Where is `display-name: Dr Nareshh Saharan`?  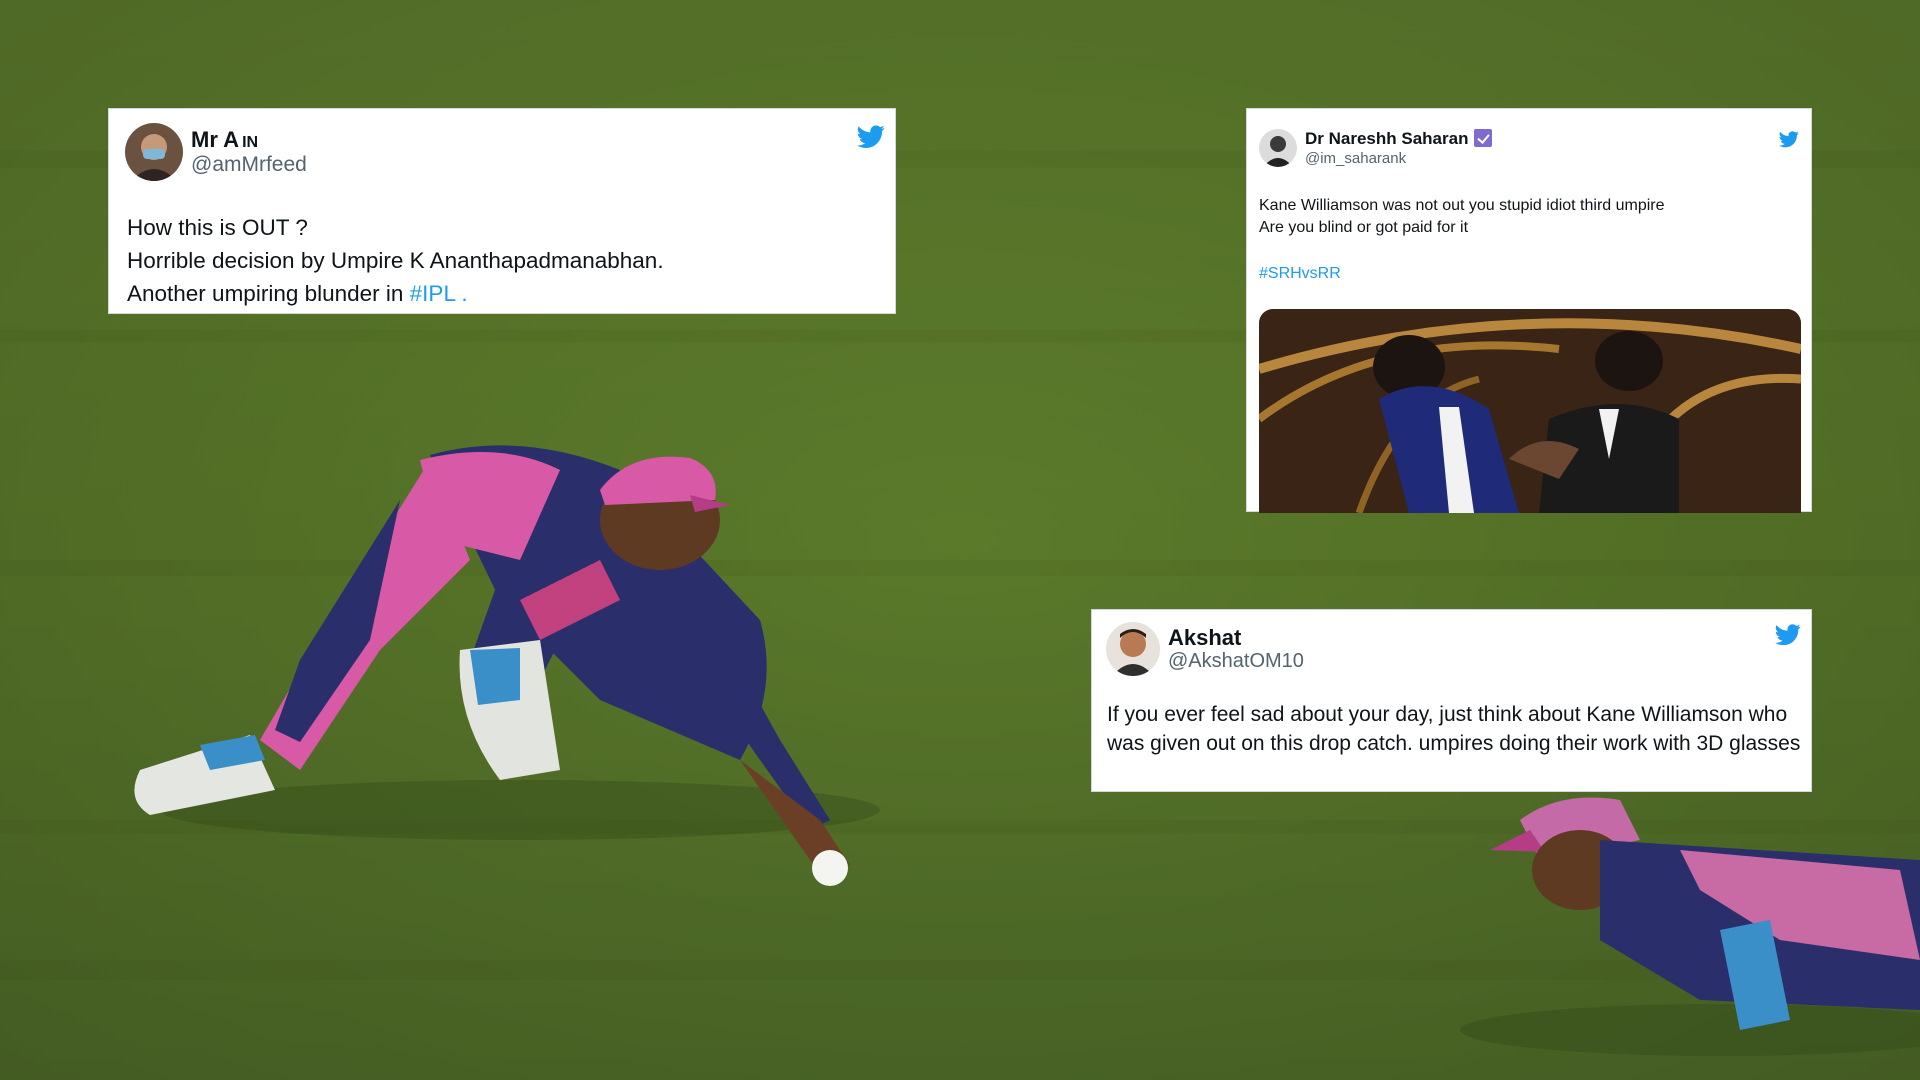 display-name: Dr Nareshh Saharan is located at coordinates (1386, 138).